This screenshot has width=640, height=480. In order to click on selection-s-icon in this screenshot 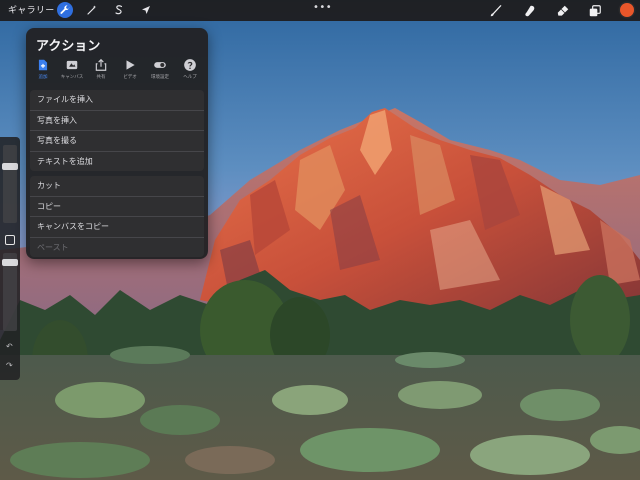, I will do `click(119, 10)`.